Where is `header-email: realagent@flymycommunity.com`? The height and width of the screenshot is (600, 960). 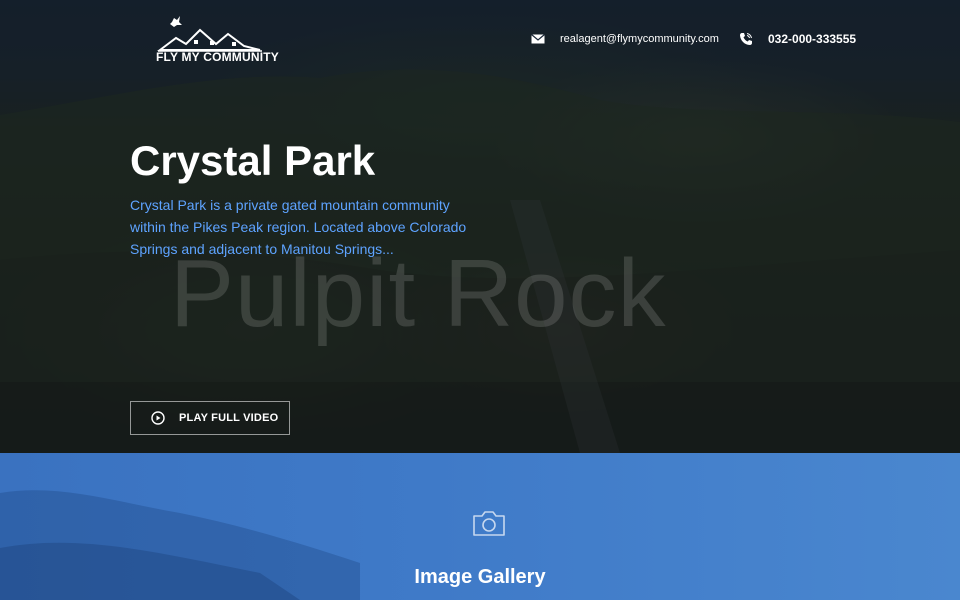
header-email: realagent@flymycommunity.com is located at coordinates (625, 39).